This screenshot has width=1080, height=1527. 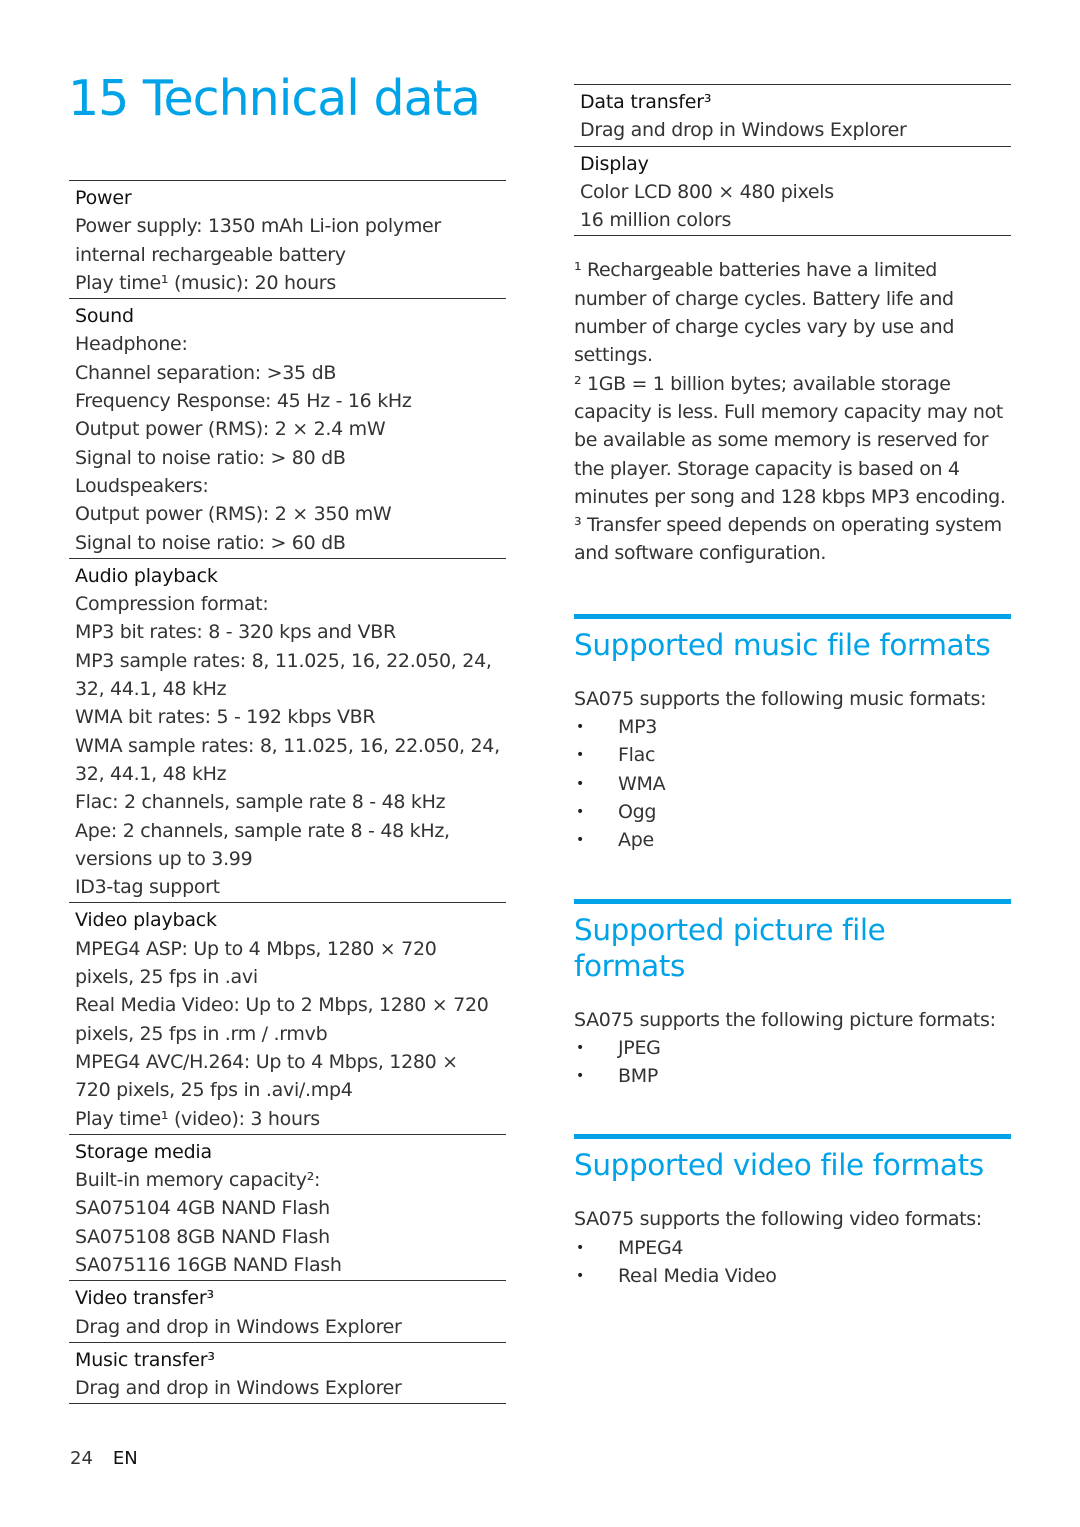 I want to click on spec-heading: Power, so click(x=103, y=198).